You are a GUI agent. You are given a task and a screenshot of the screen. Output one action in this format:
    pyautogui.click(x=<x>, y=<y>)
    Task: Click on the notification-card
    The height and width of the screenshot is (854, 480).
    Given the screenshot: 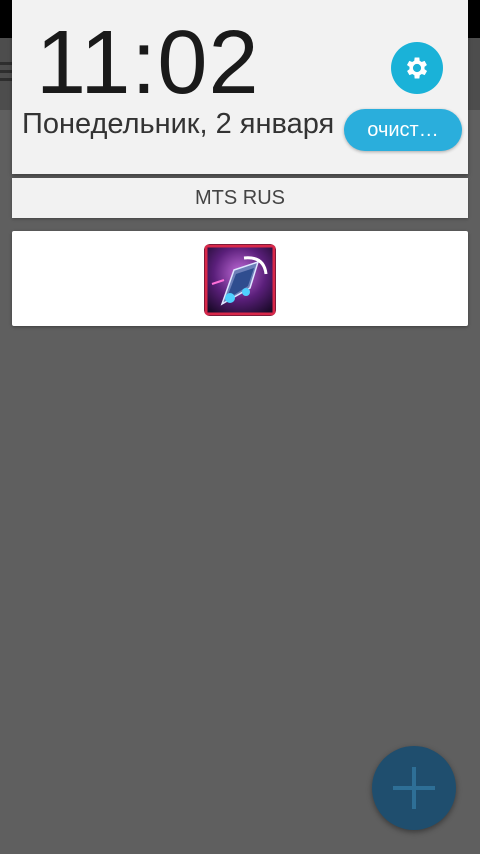 What is the action you would take?
    pyautogui.click(x=240, y=278)
    